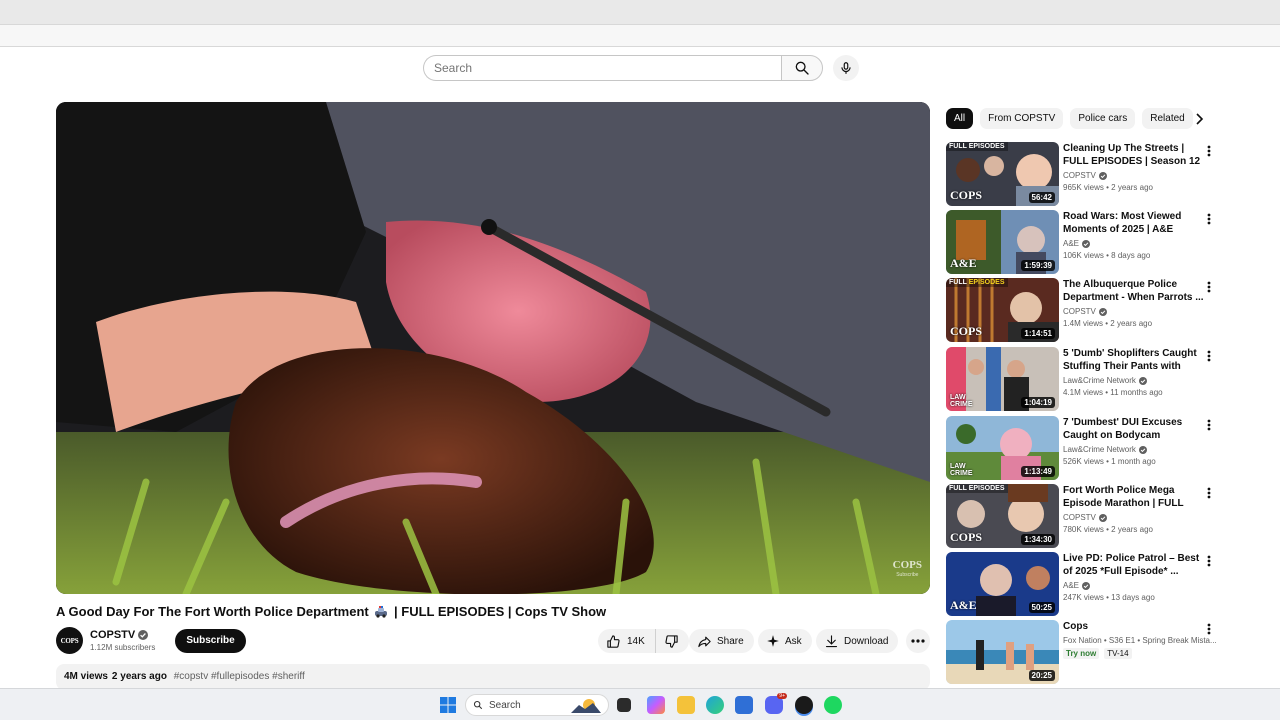 Image resolution: width=1280 pixels, height=720 pixels. Describe the element at coordinates (1002, 584) in the screenshot. I see `video-thumbnail: A&E 50:25` at that location.